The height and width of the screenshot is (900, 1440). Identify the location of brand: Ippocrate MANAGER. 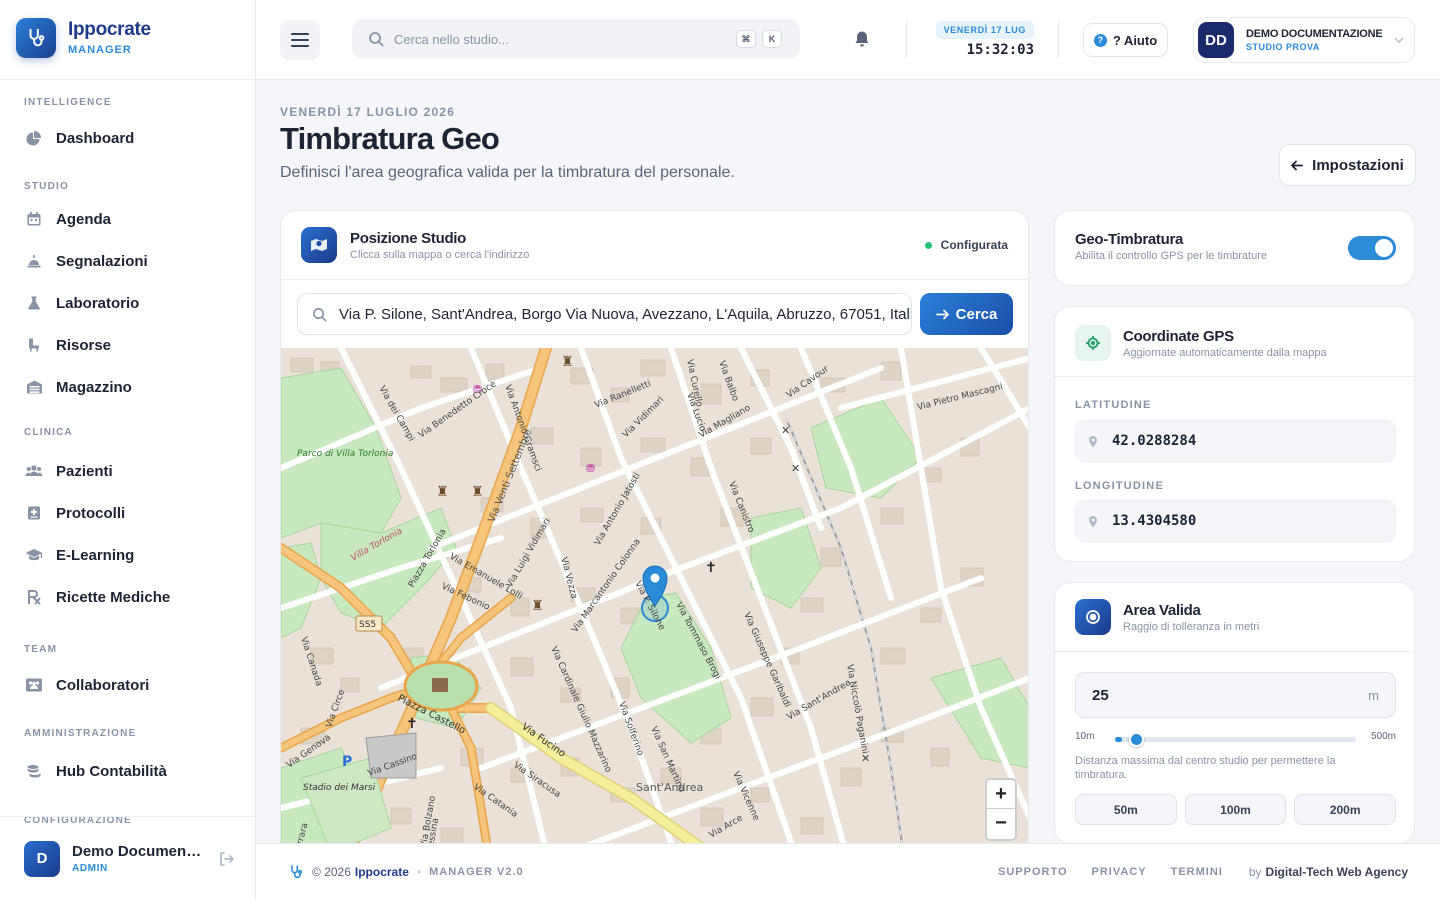
(83, 38).